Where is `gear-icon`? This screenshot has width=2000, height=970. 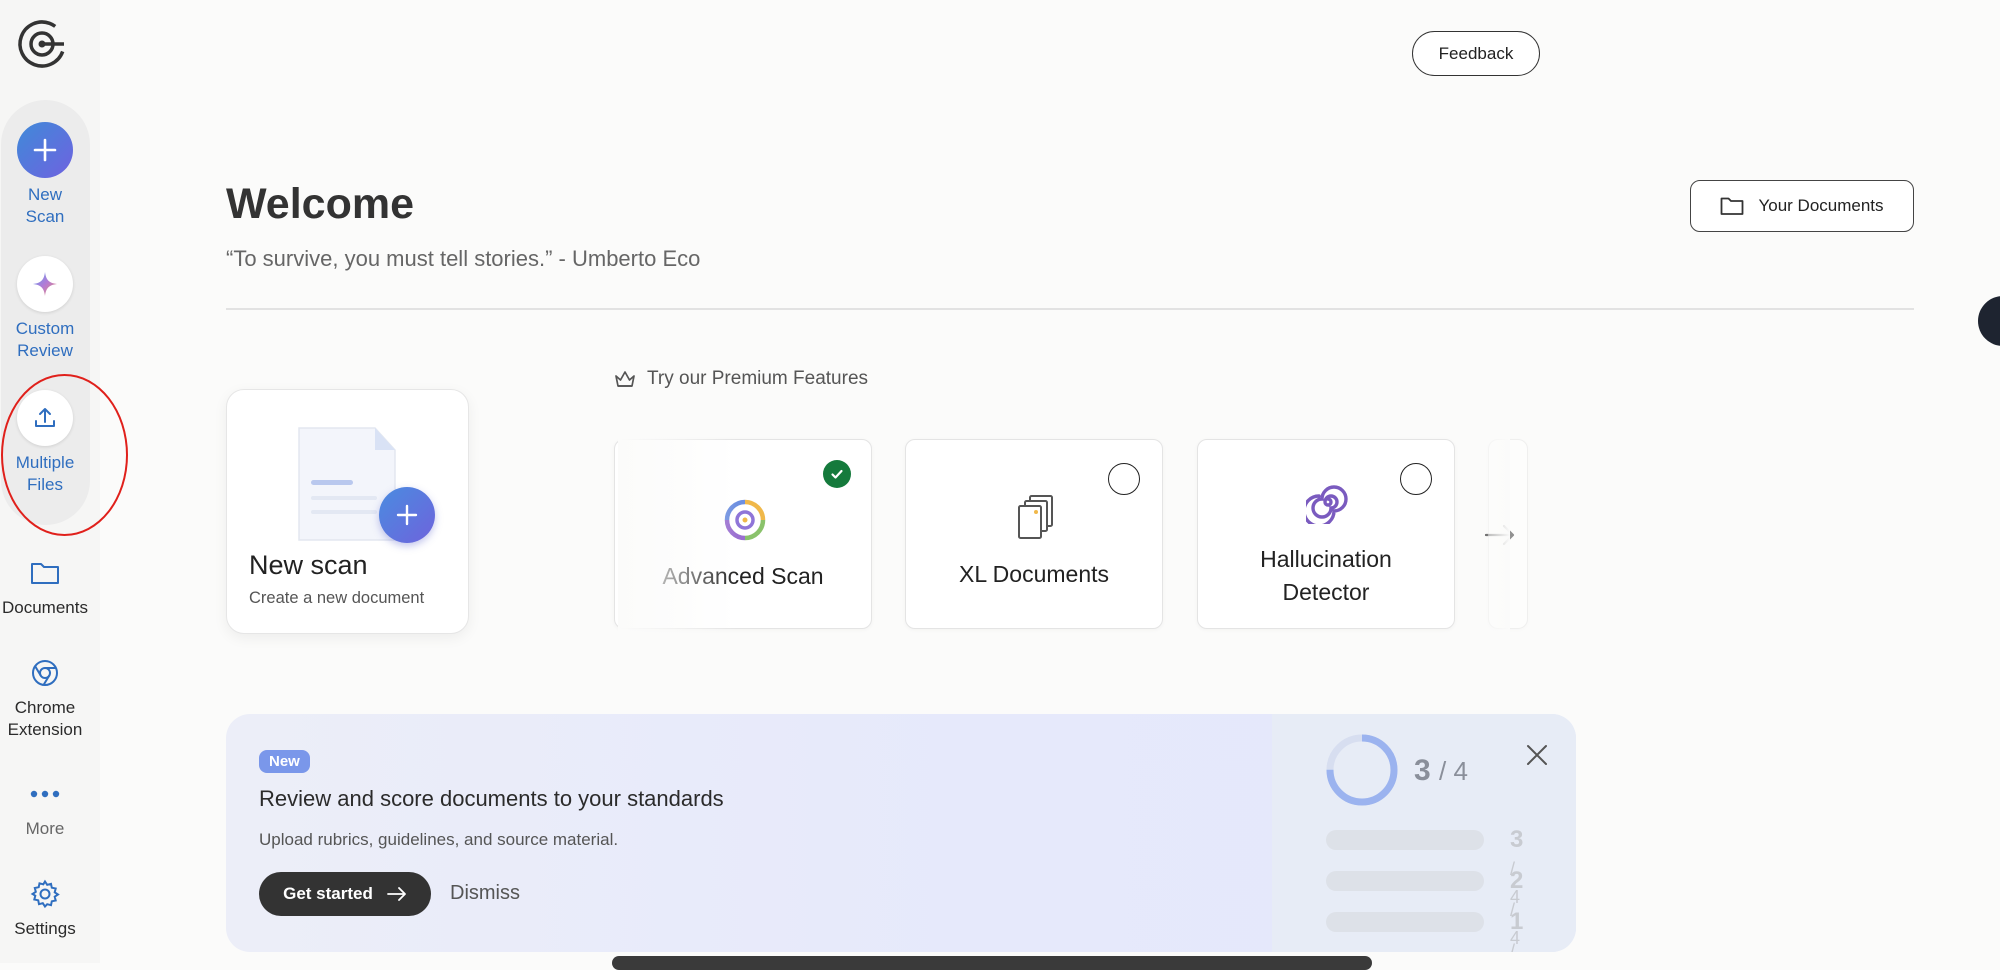 gear-icon is located at coordinates (45, 894).